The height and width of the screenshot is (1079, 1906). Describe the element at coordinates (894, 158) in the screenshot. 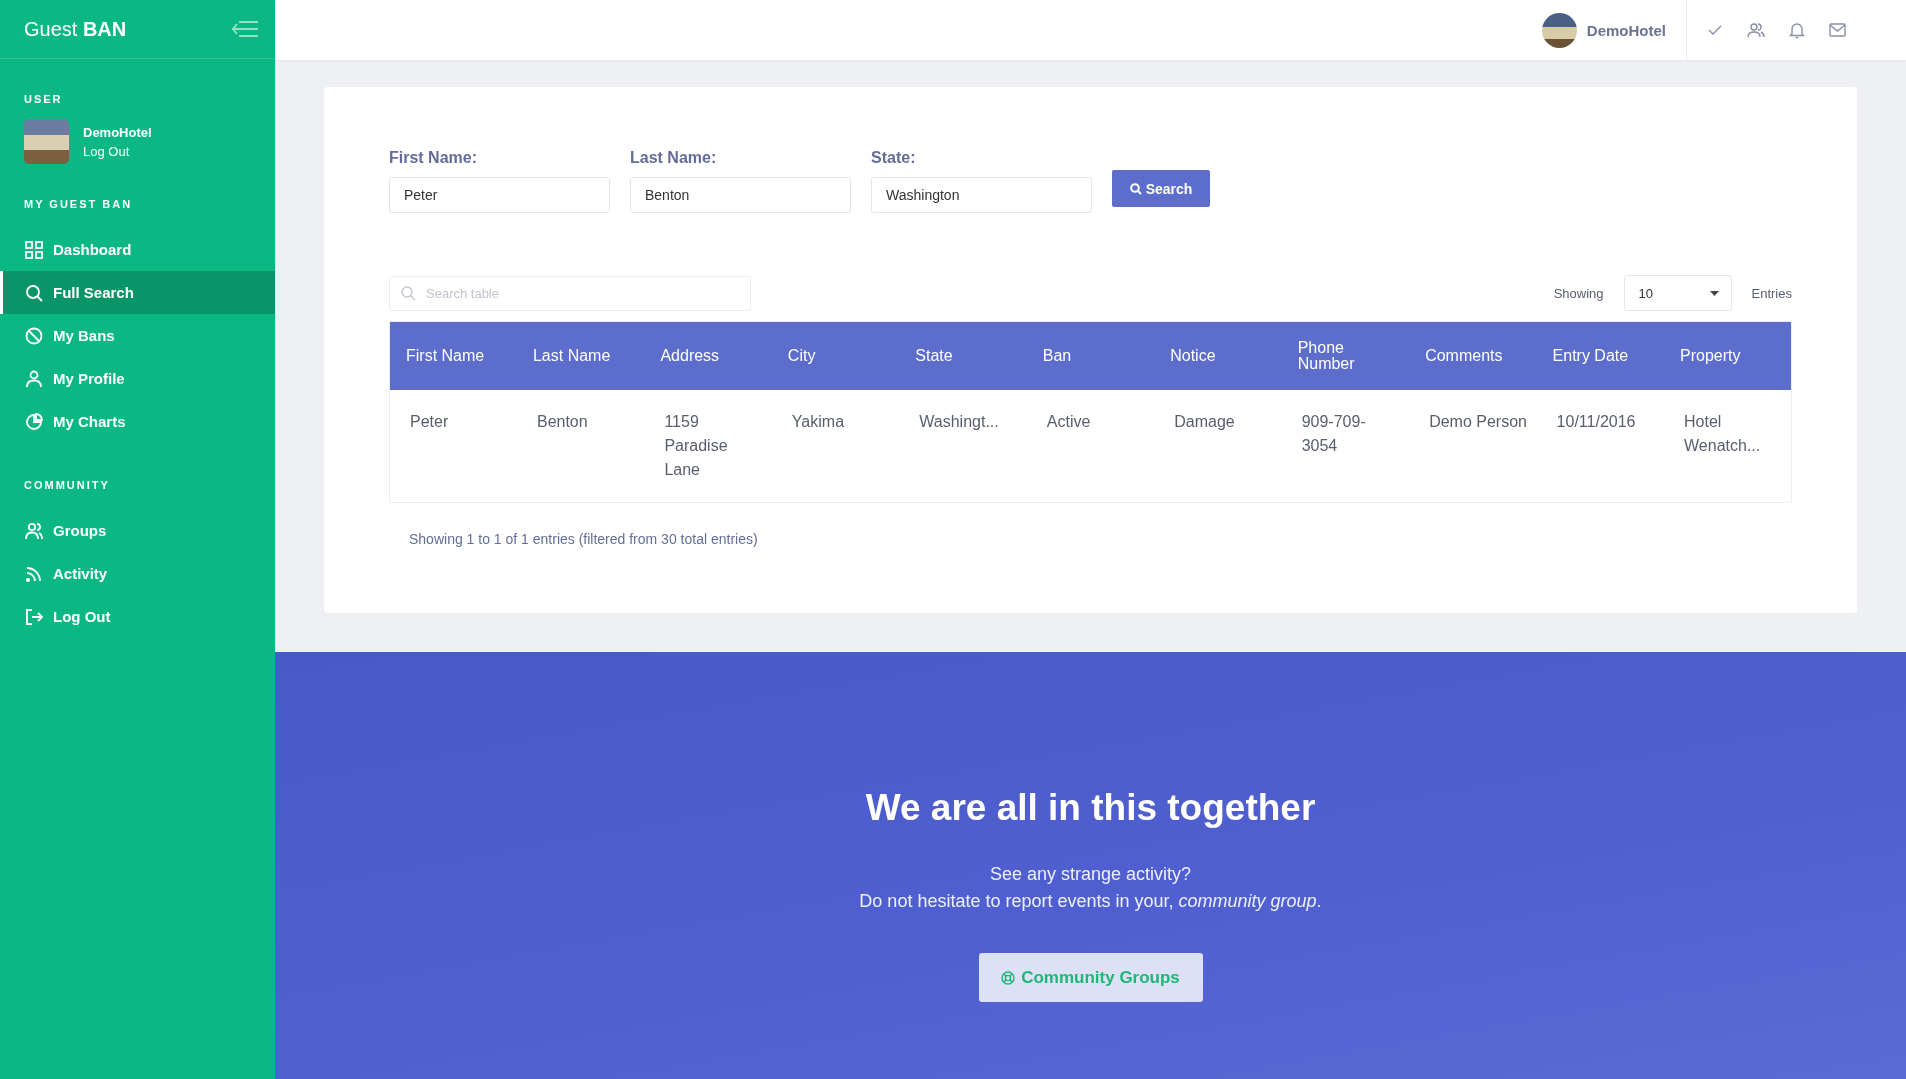

I see `field-label: State:` at that location.